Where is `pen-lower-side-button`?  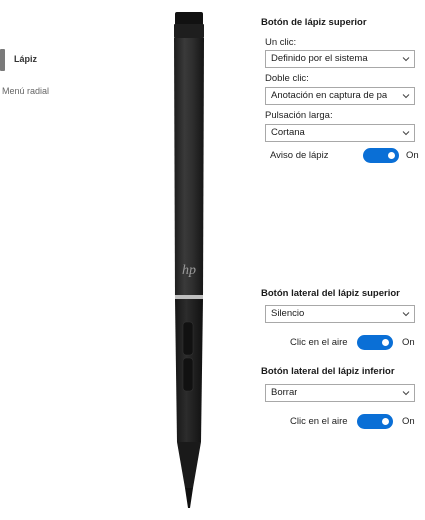 pen-lower-side-button is located at coordinates (188, 374).